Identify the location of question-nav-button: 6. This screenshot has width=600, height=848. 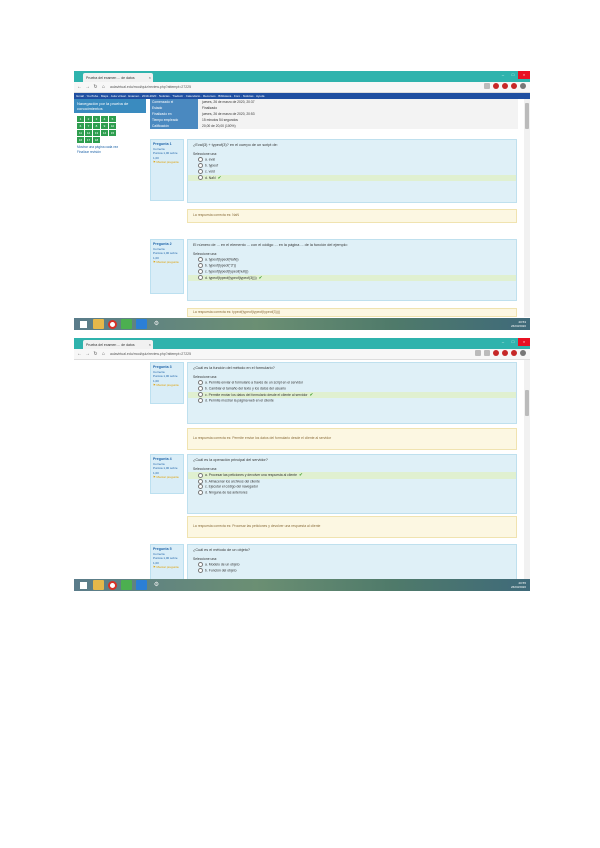
(80, 126).